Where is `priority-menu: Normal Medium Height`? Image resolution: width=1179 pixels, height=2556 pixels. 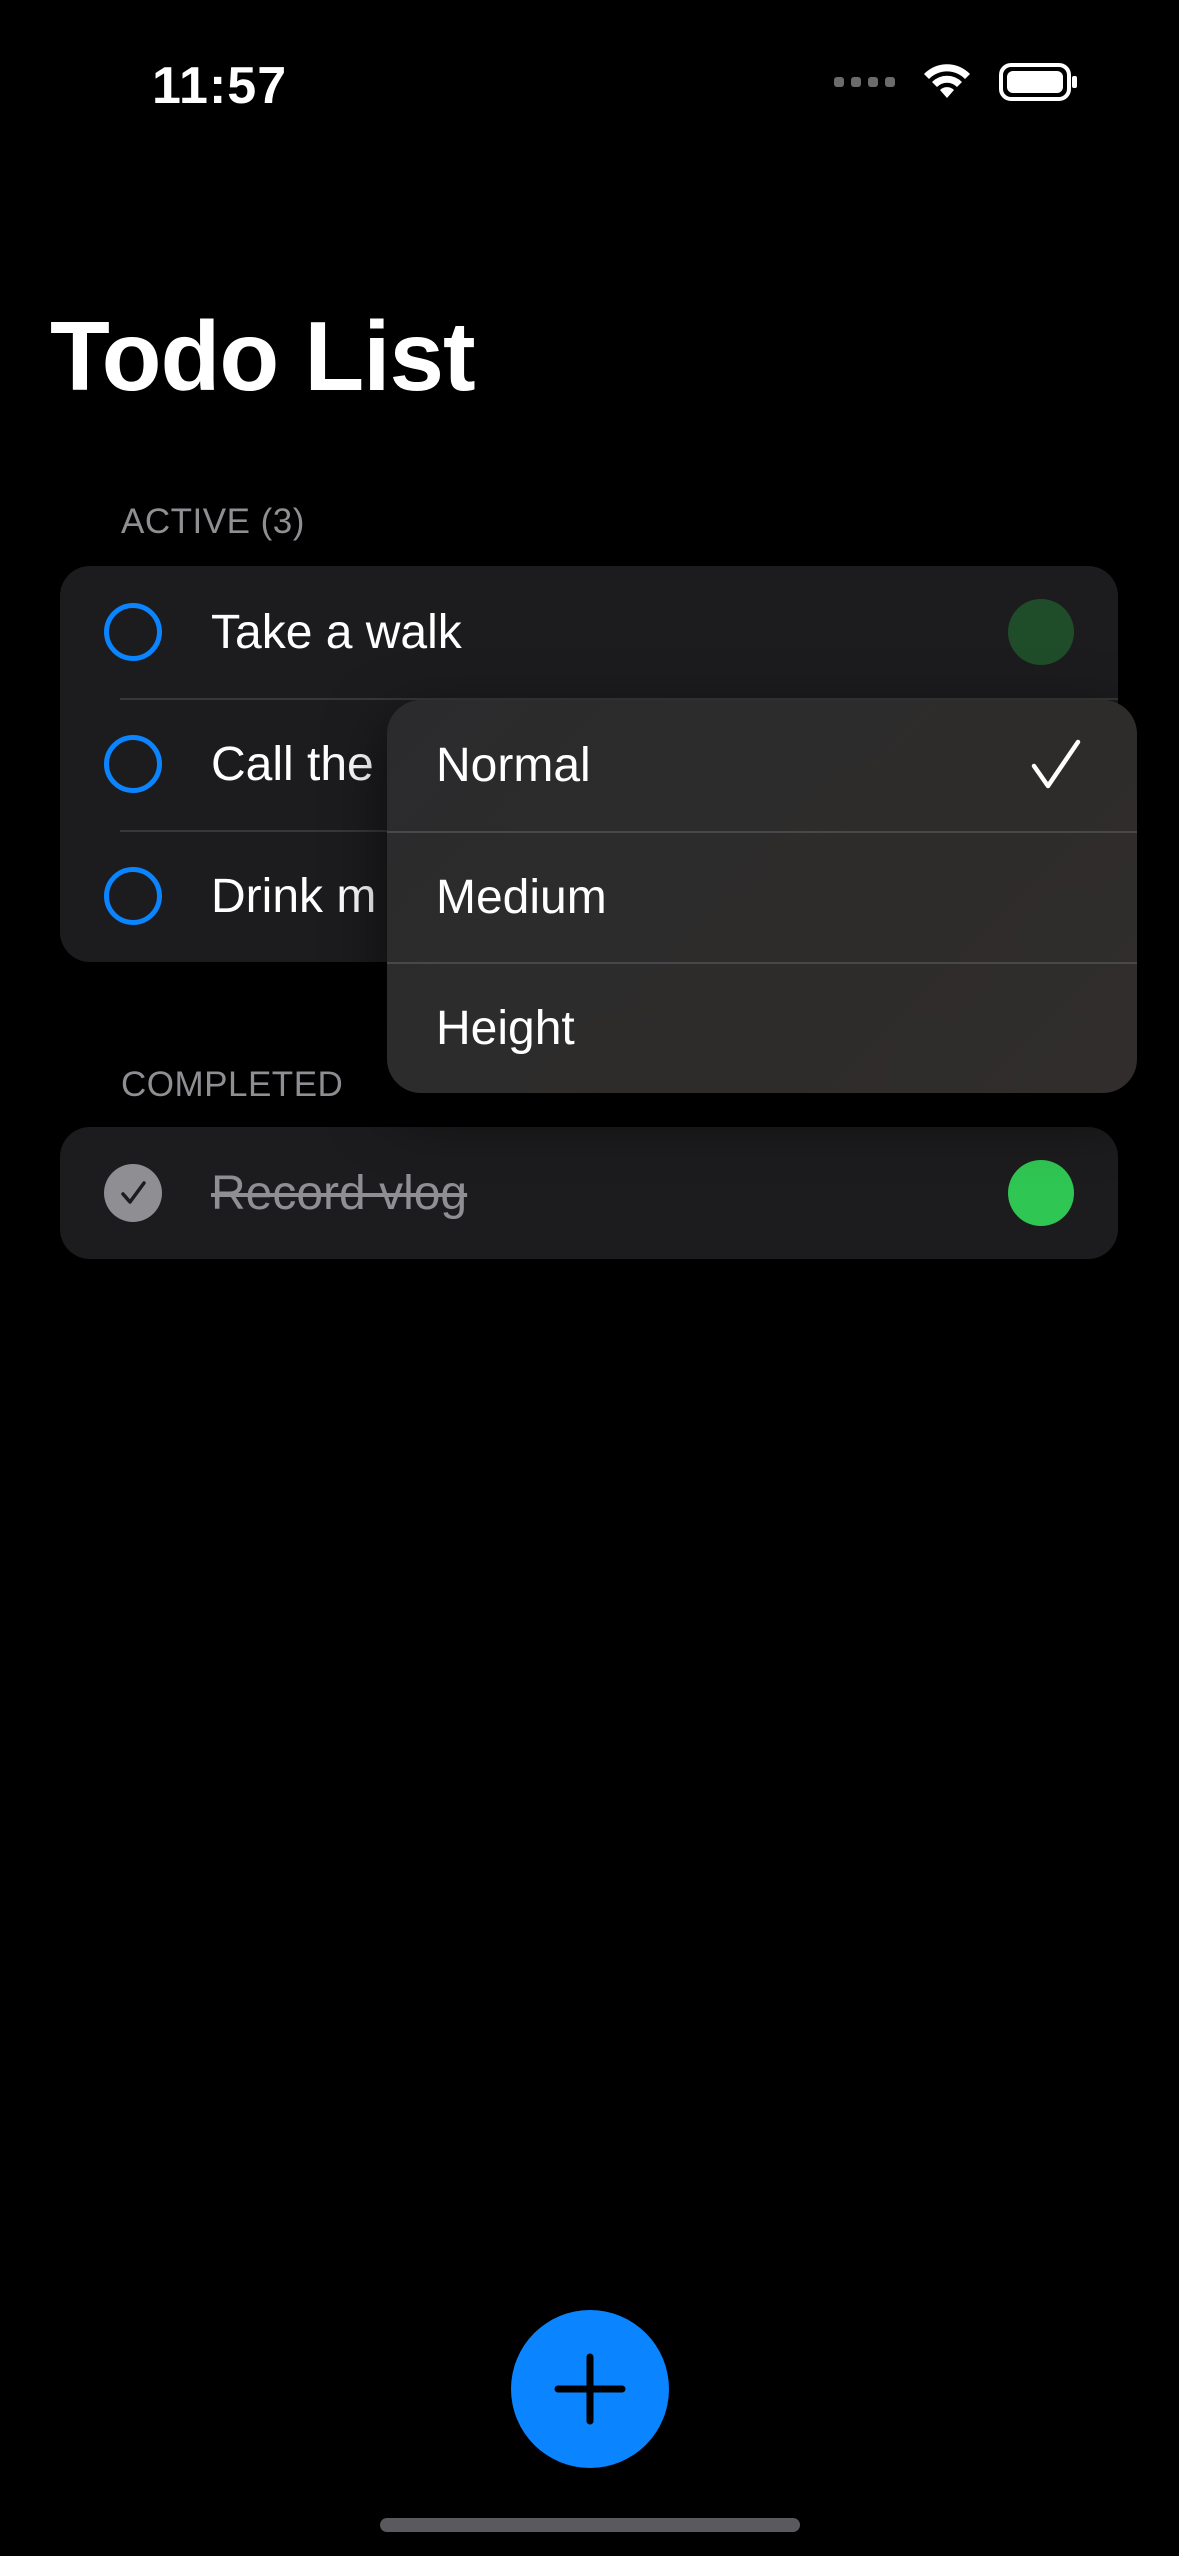 priority-menu: Normal Medium Height is located at coordinates (762, 896).